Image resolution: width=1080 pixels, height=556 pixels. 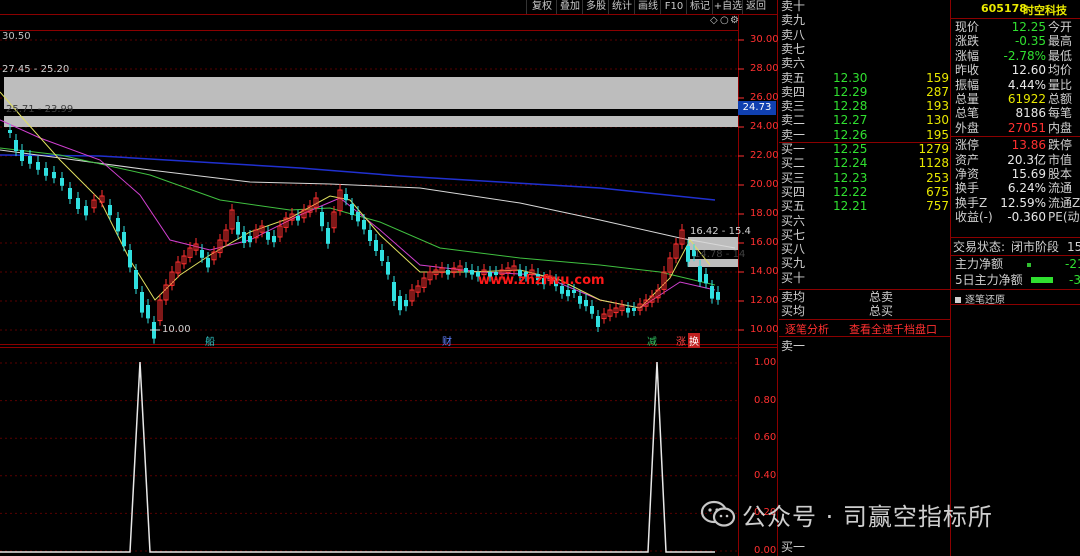 I want to click on indicator-tick: 1.00, so click(x=765, y=362).